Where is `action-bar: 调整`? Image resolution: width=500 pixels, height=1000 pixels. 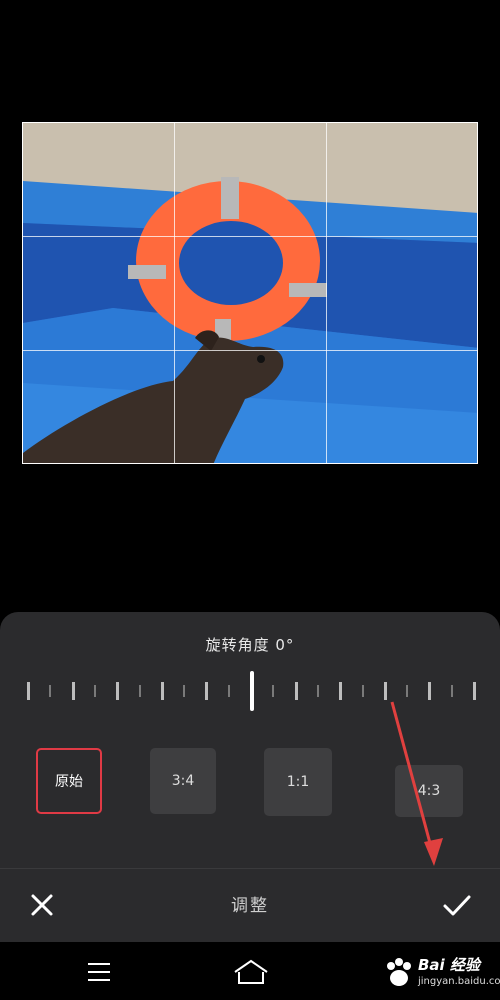 action-bar: 调整 is located at coordinates (250, 905).